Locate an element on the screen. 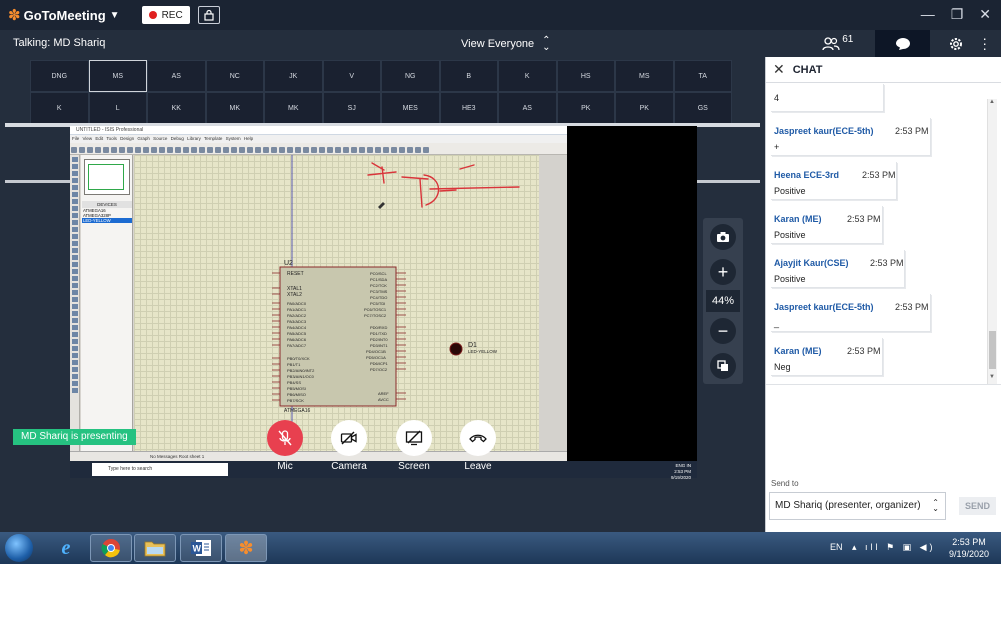 This screenshot has width=1001, height=624. camera-button is located at coordinates (349, 438).